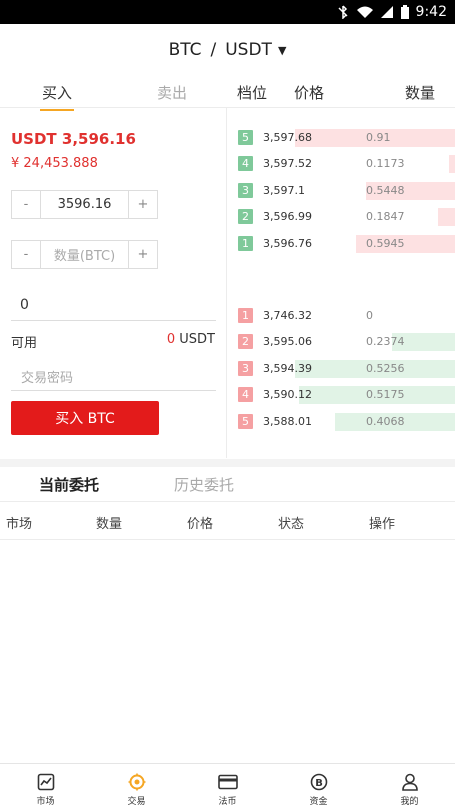 The width and height of the screenshot is (455, 810). I want to click on col-price: 价格, so click(200, 524).